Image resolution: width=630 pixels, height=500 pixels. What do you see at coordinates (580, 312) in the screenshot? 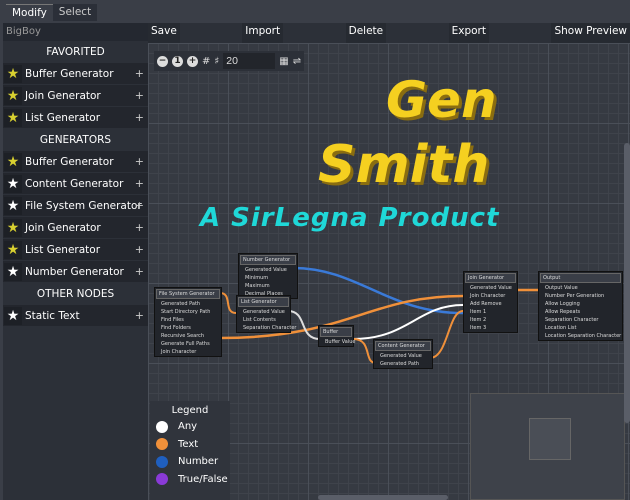
I see `node-port: Allow Repeats` at bounding box center [580, 312].